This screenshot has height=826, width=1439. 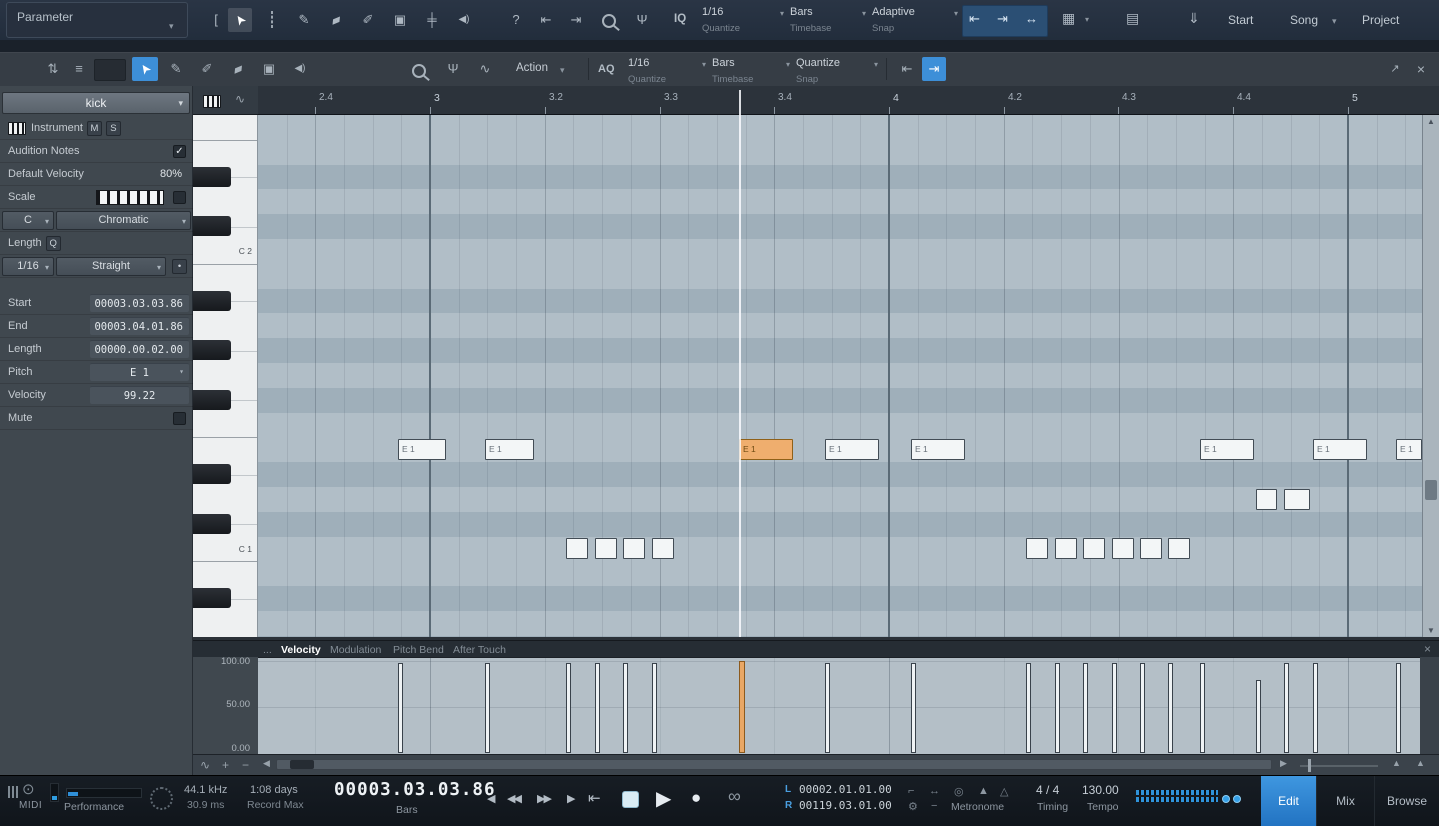 I want to click on grid-value-dropdown: 1/16 ▾, so click(x=28, y=266).